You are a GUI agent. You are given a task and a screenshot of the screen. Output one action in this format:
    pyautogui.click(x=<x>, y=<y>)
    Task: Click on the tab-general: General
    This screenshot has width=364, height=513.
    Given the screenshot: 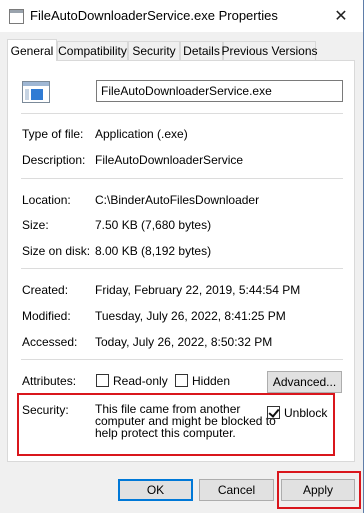 What is the action you would take?
    pyautogui.click(x=32, y=50)
    